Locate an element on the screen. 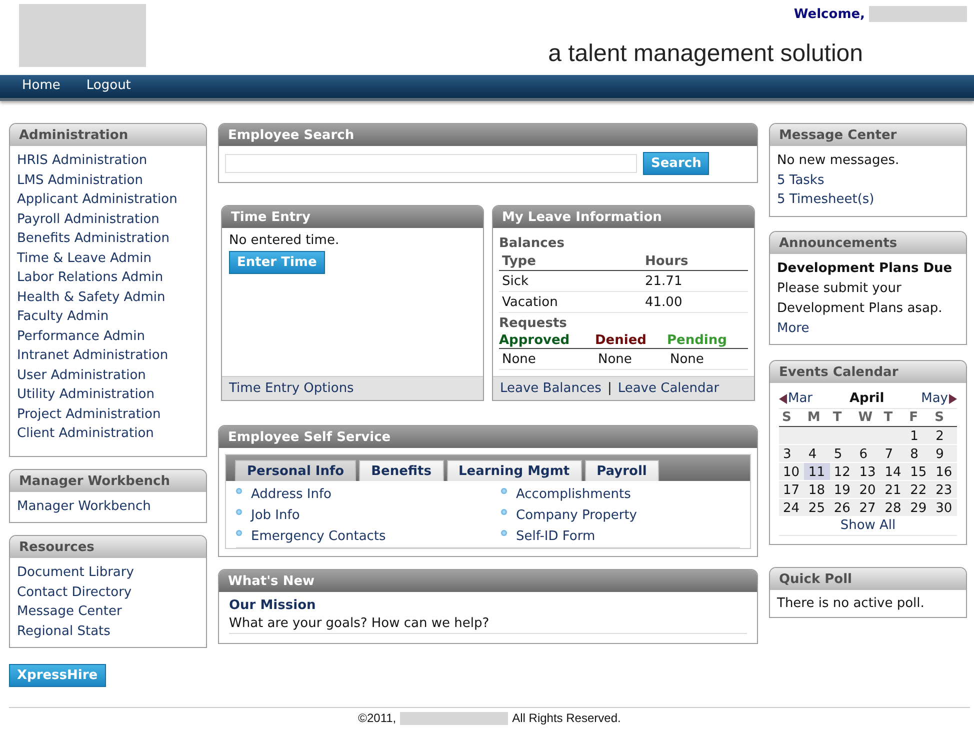 The height and width of the screenshot is (731, 974). footer-link: Time Entry Options is located at coordinates (291, 388).